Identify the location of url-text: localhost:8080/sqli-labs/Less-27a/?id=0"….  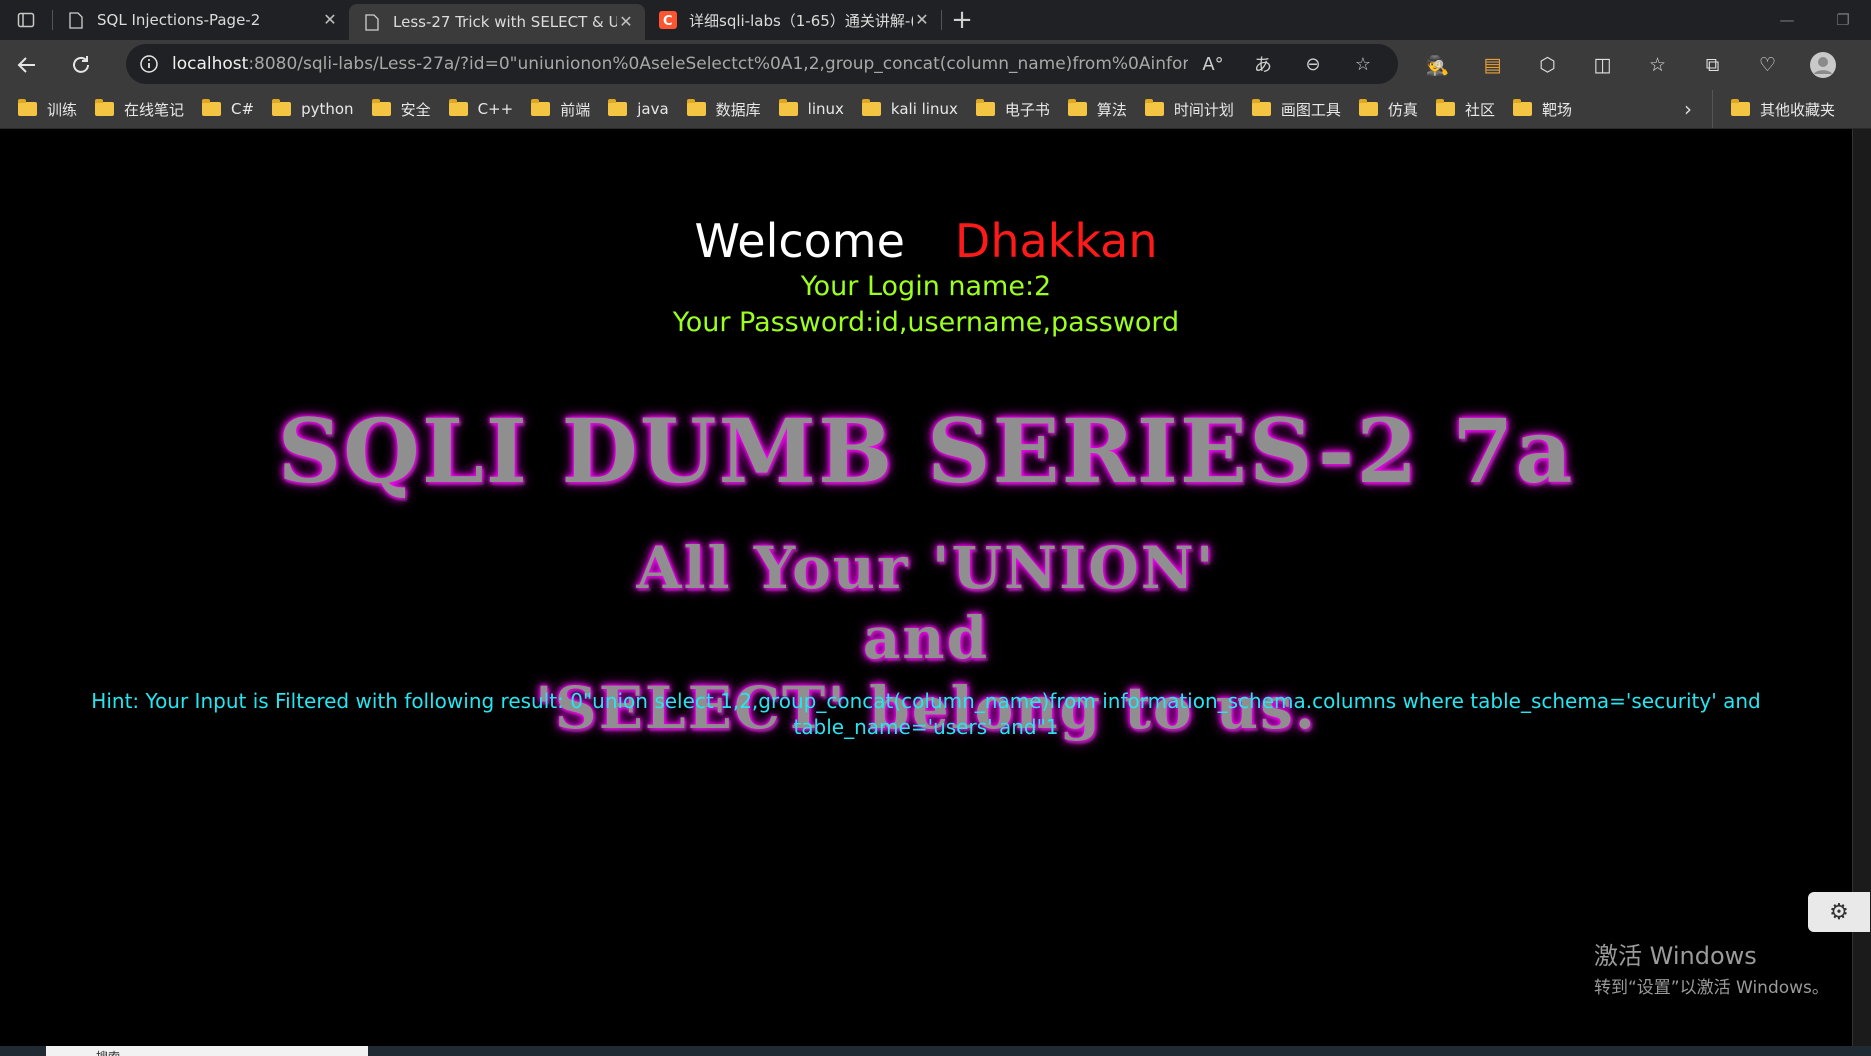
(680, 64).